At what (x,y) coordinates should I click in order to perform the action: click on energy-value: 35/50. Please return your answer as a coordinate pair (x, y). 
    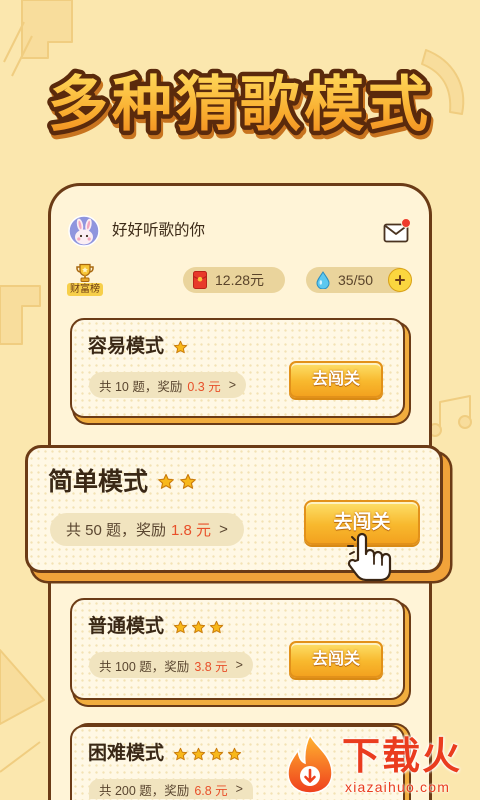
    Looking at the image, I should click on (356, 280).